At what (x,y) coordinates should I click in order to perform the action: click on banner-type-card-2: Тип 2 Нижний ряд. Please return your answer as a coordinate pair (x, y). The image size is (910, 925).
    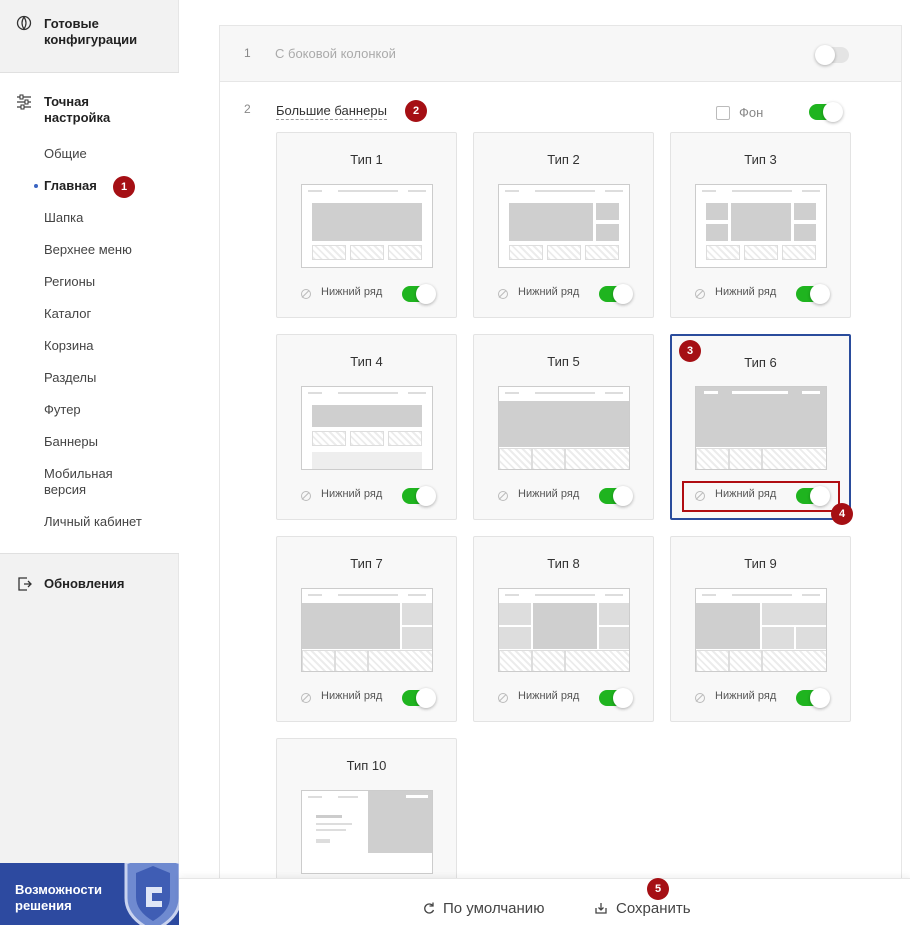
    Looking at the image, I should click on (563, 225).